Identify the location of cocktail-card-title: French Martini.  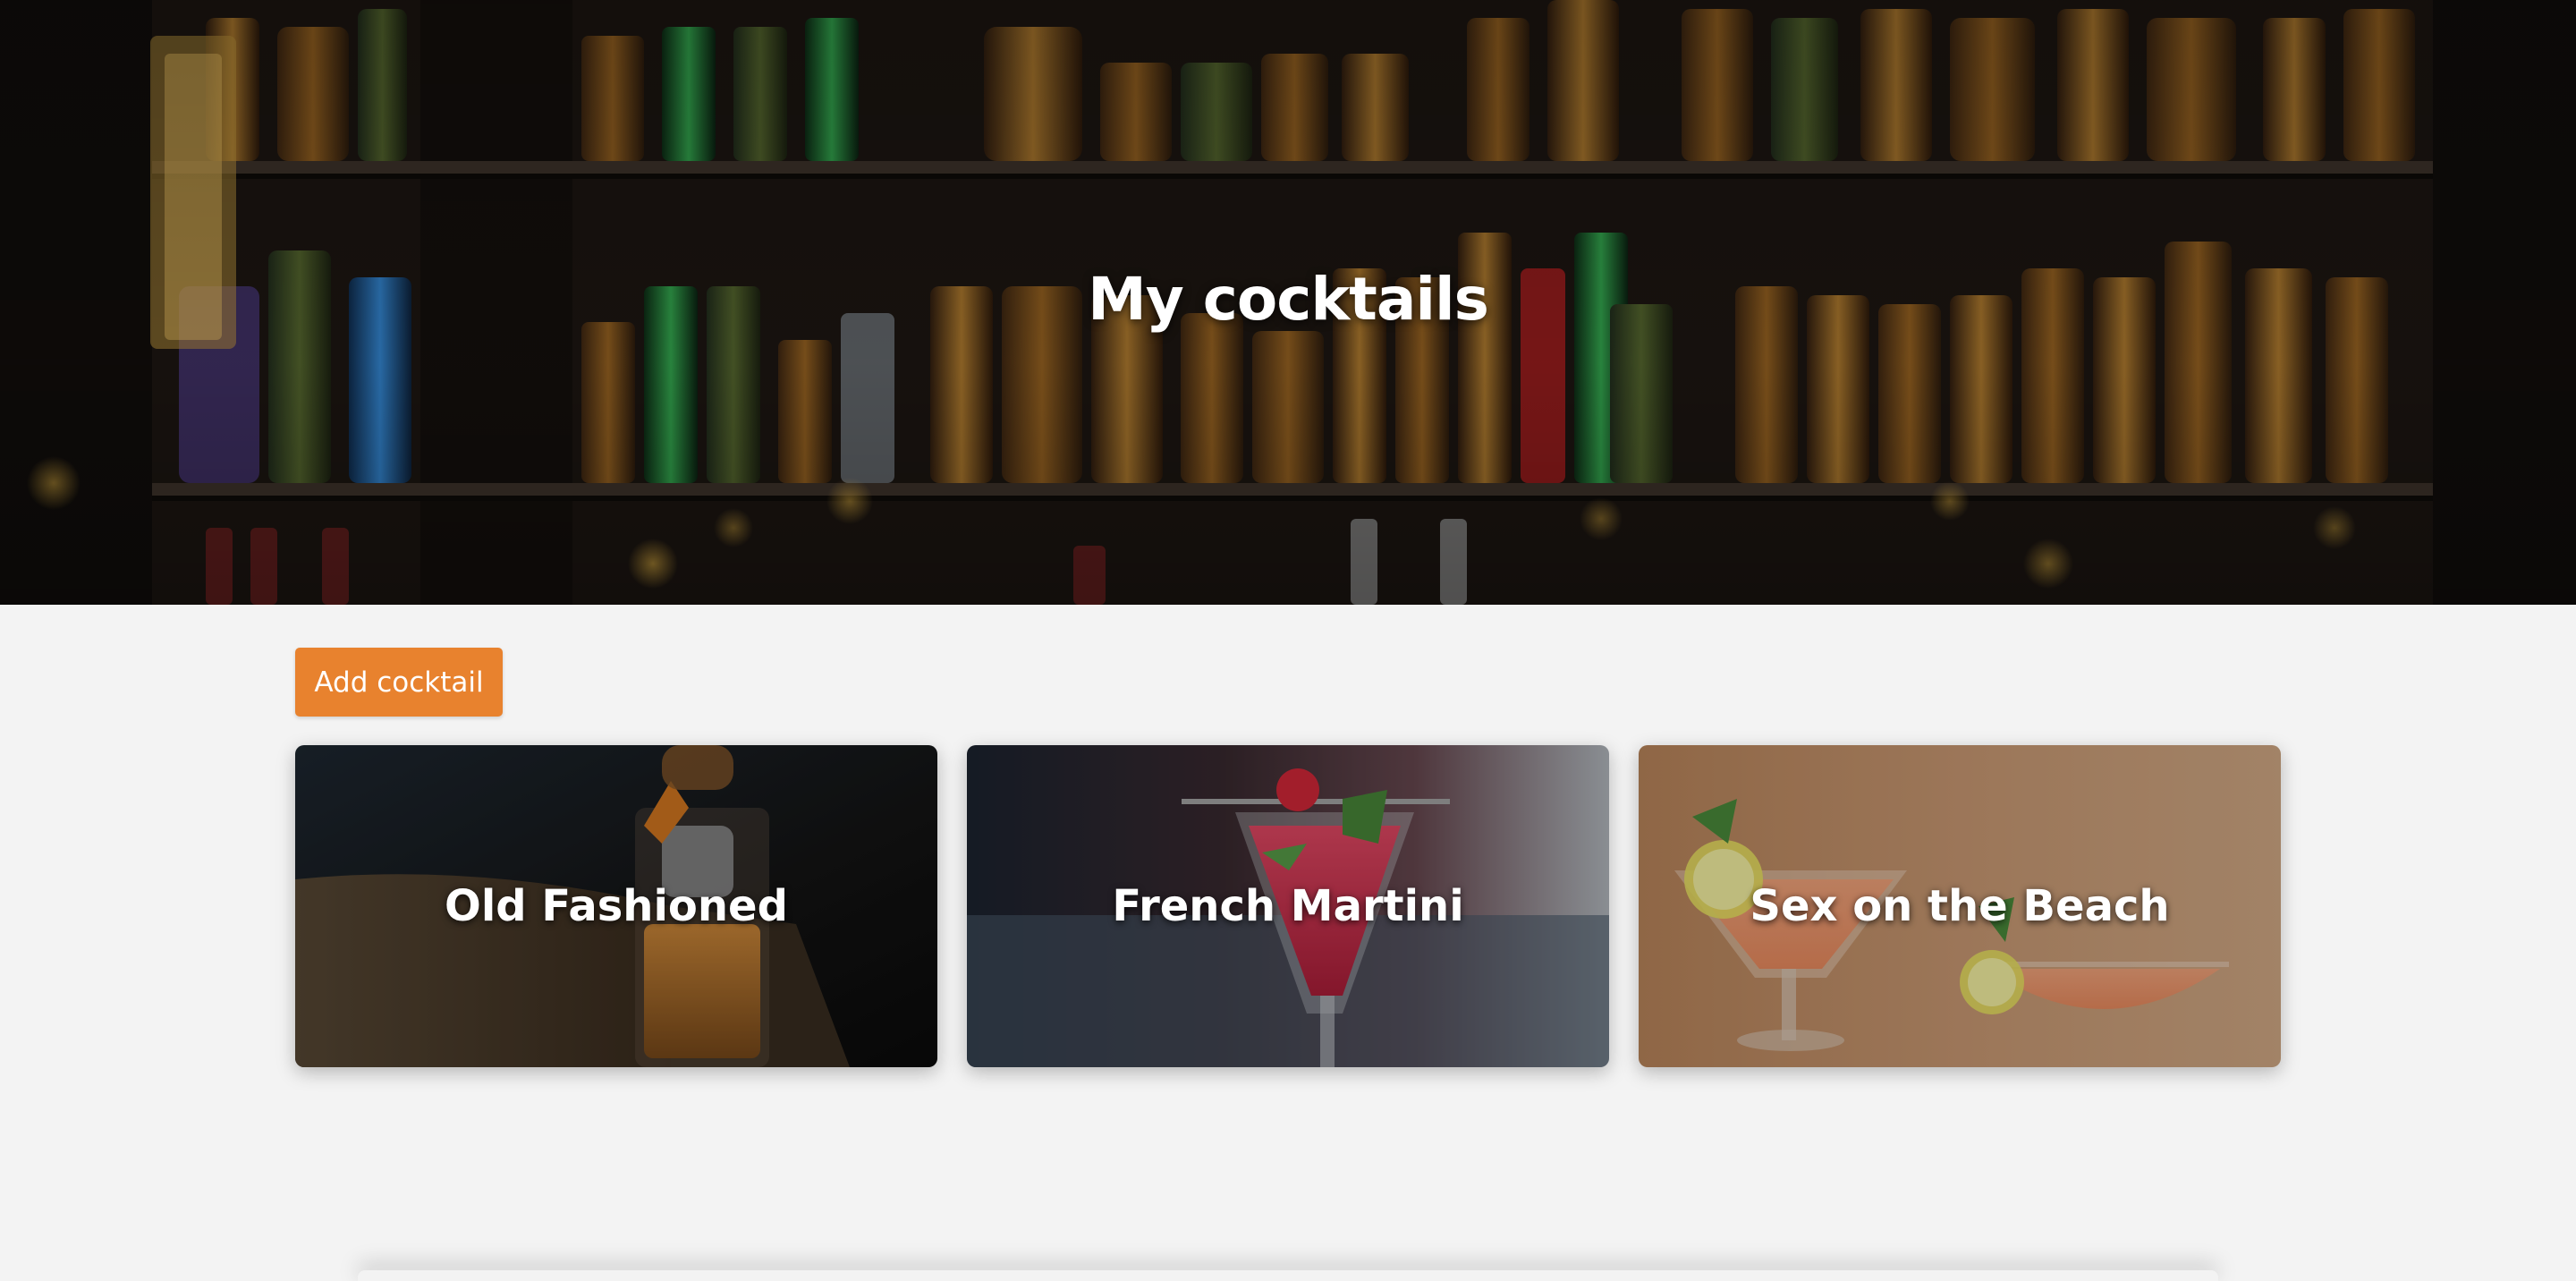
(1288, 906).